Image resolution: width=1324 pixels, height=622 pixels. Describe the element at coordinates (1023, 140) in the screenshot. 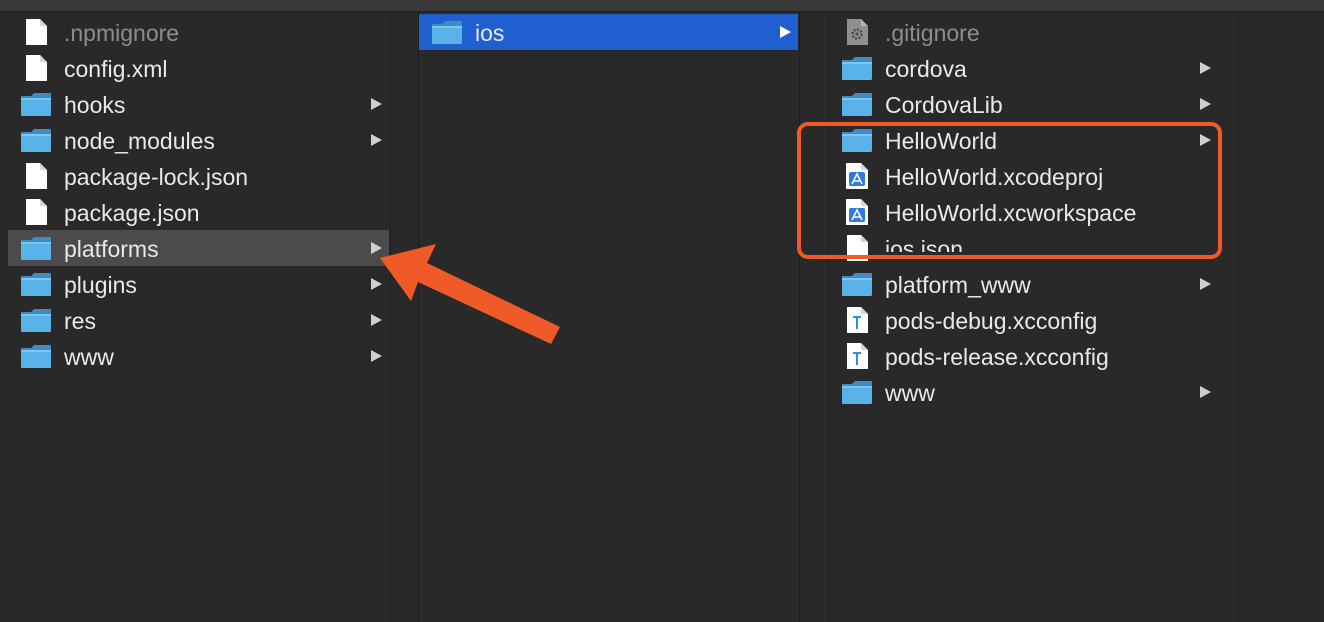

I see `folder-item: HelloWorld` at that location.